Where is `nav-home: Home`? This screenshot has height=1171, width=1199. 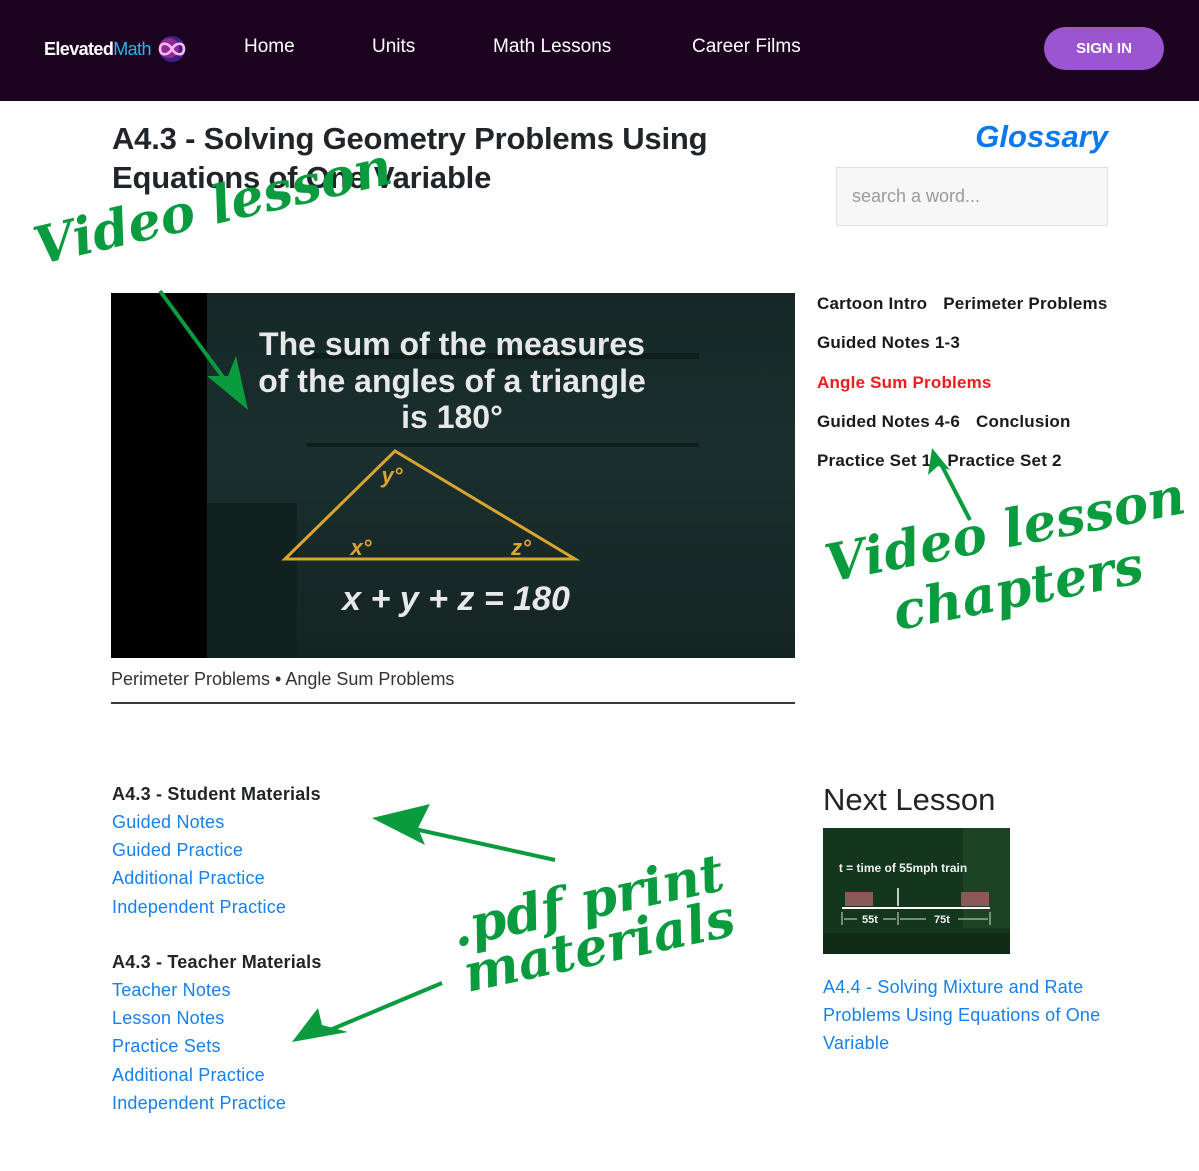
nav-home: Home is located at coordinates (269, 47).